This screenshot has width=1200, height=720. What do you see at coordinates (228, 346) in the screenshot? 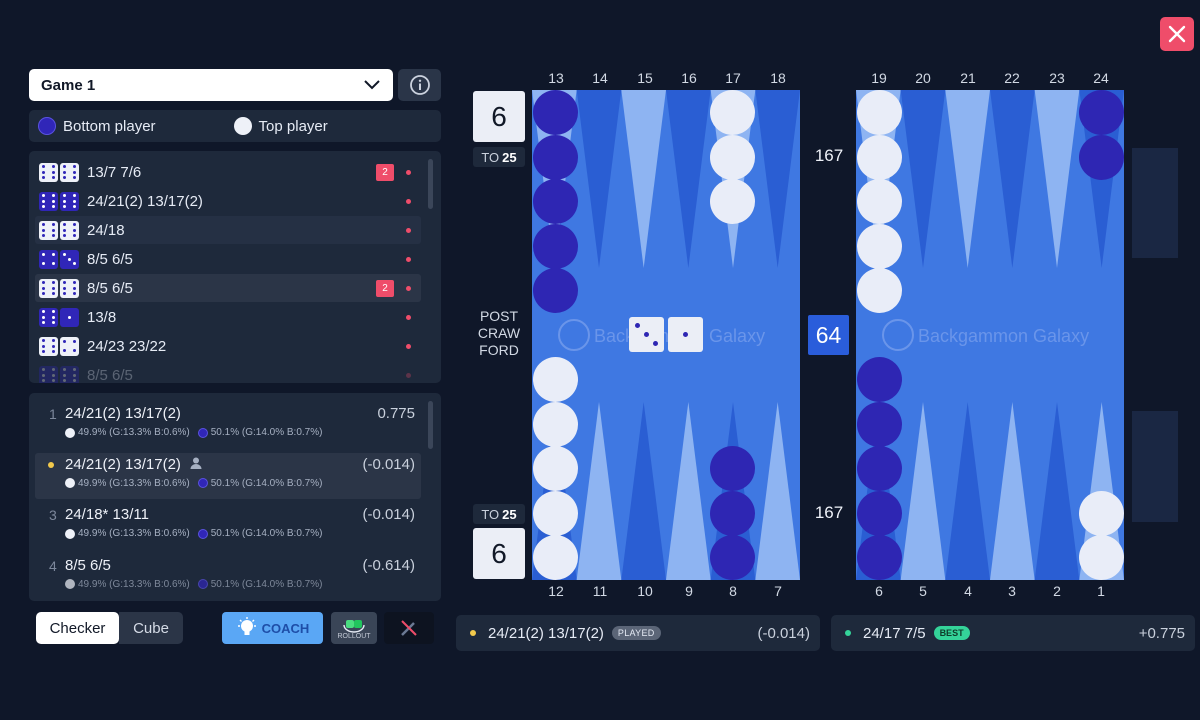
I see `move-list-item: 24/23 23/22` at bounding box center [228, 346].